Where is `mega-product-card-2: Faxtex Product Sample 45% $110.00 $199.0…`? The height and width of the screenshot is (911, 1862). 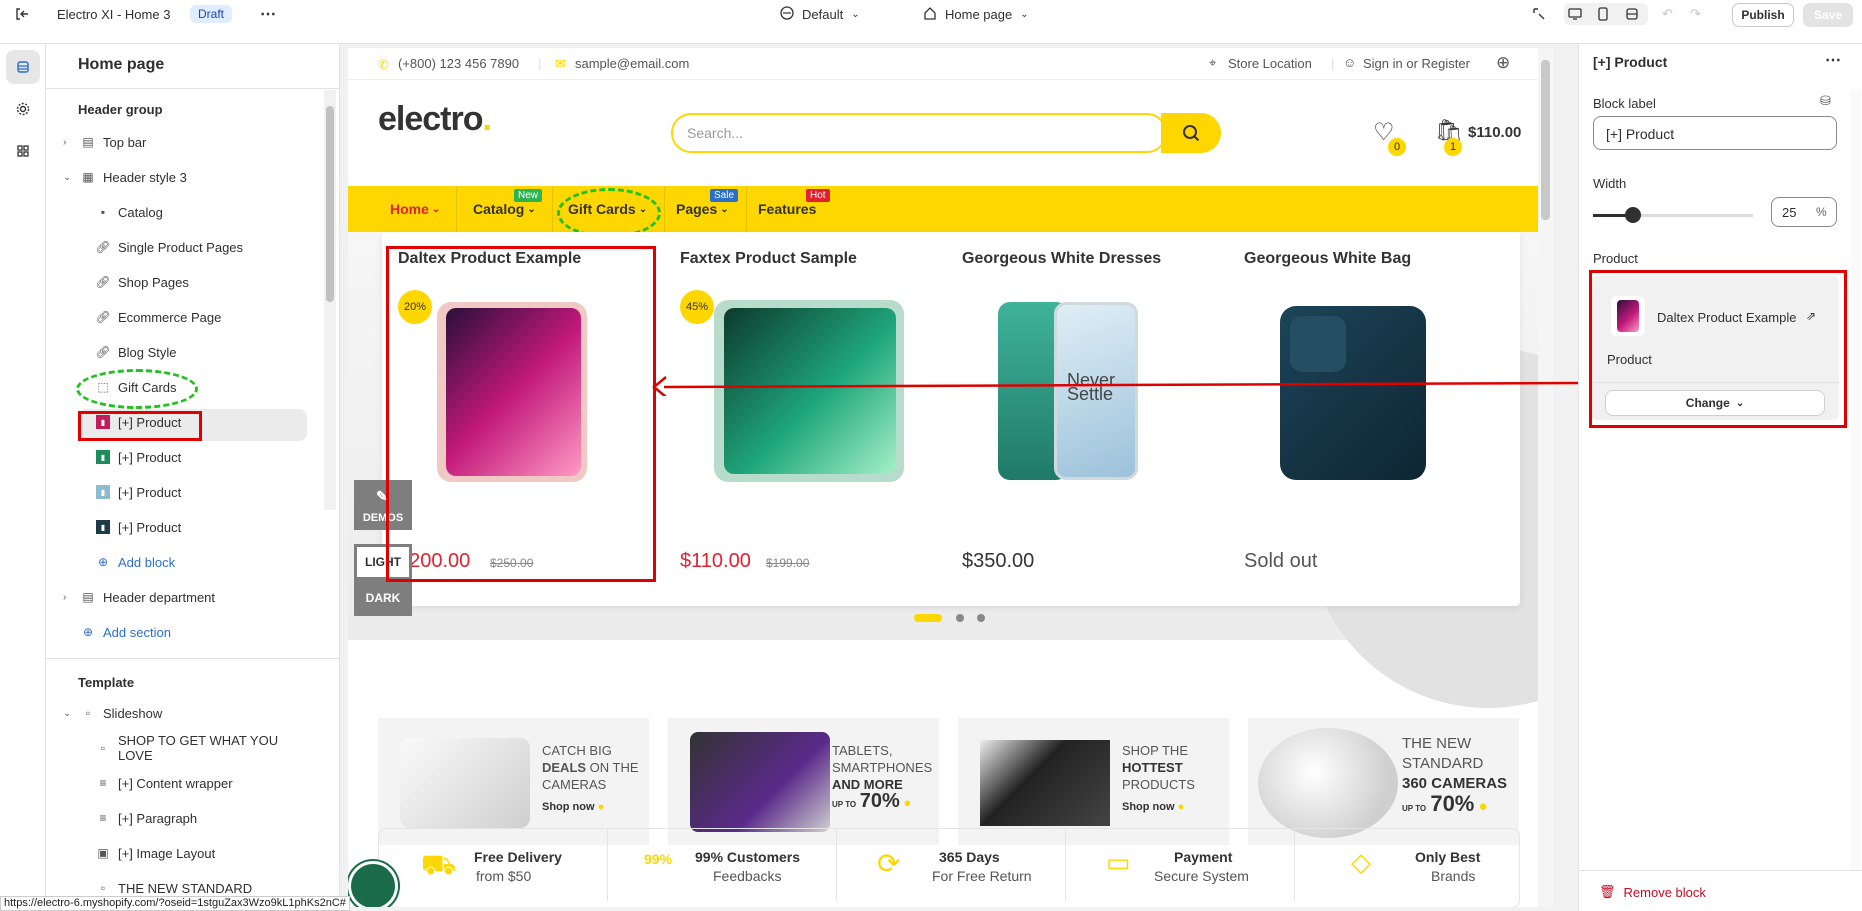
mega-product-card-2: Faxtex Product Sample 45% $110.00 $199.0… is located at coordinates (805, 419).